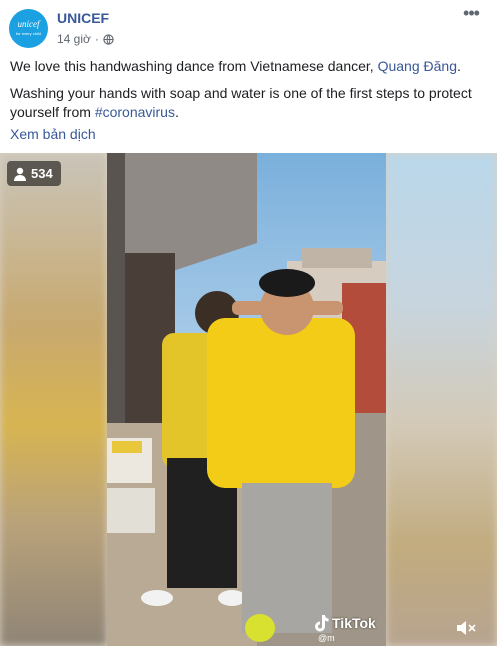  I want to click on tiktok-label: TikTok, so click(354, 623).